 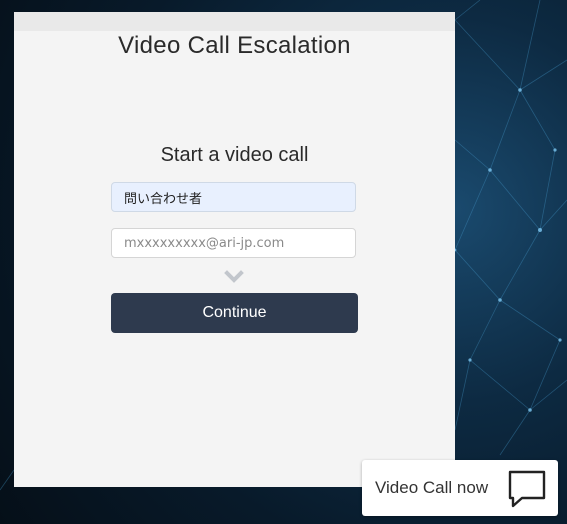 What do you see at coordinates (233, 197) in the screenshot?
I see `name-input` at bounding box center [233, 197].